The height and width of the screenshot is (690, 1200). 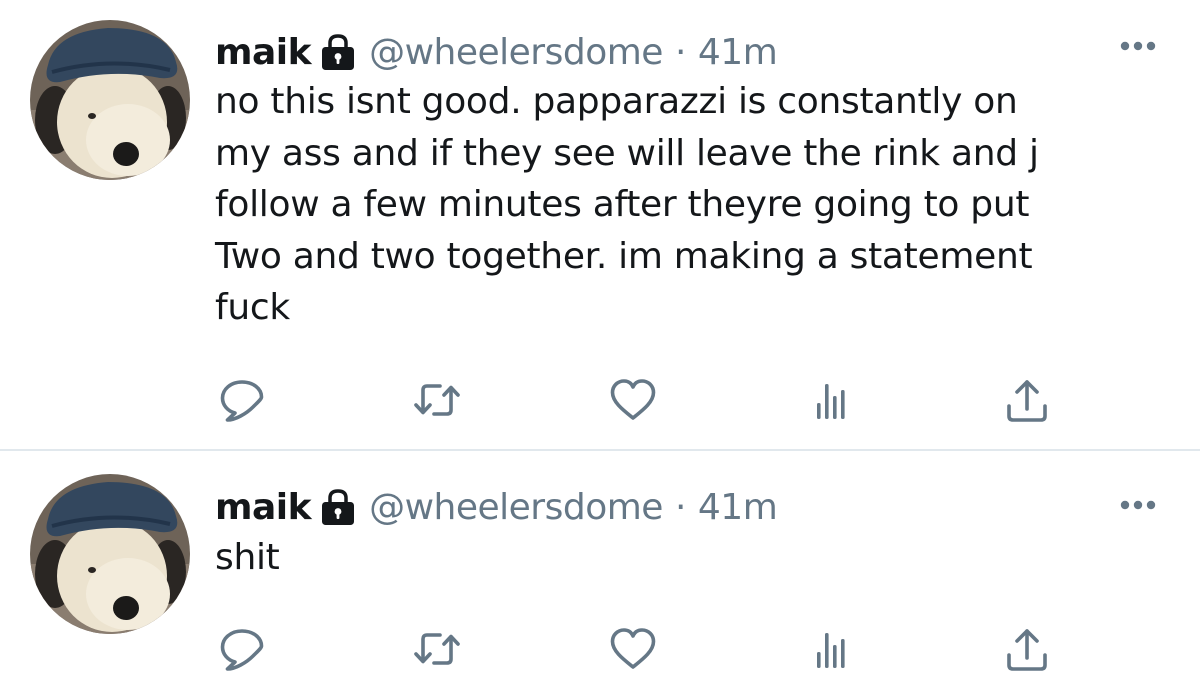 What do you see at coordinates (247, 557) in the screenshot?
I see `tweet-text: shit` at bounding box center [247, 557].